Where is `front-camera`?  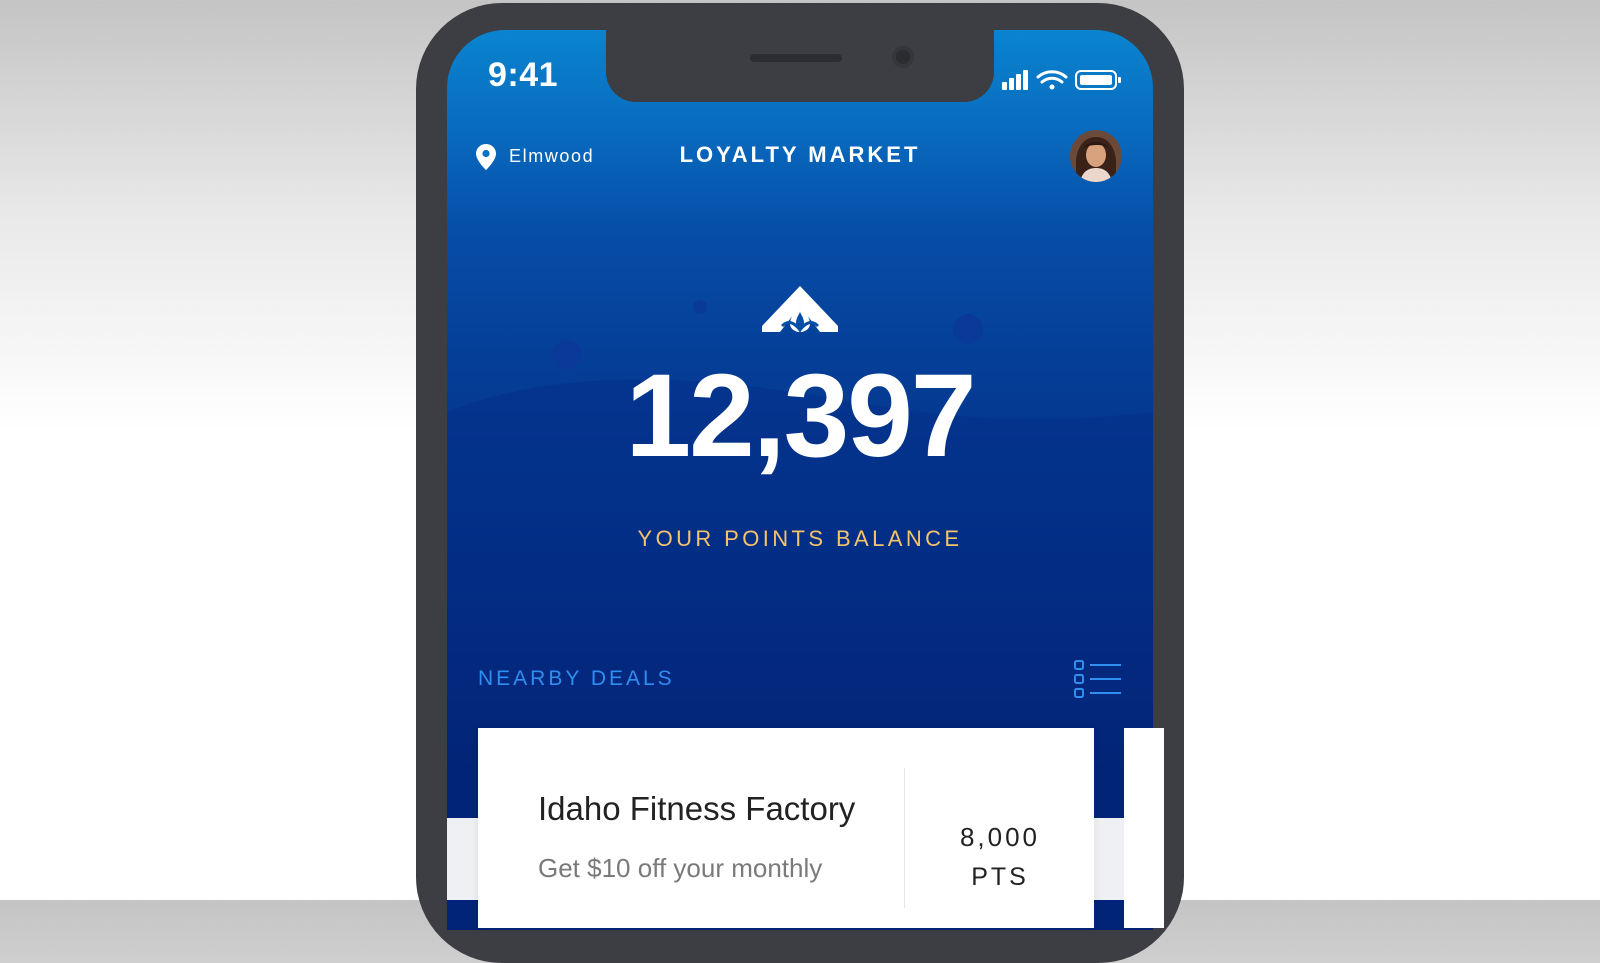 front-camera is located at coordinates (903, 57).